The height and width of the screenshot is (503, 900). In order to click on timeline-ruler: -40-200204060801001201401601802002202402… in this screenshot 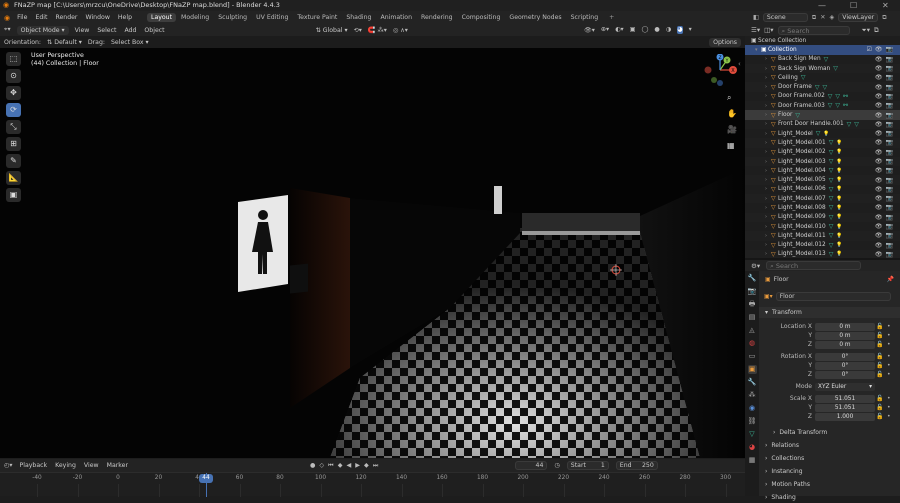, I will do `click(372, 484)`.